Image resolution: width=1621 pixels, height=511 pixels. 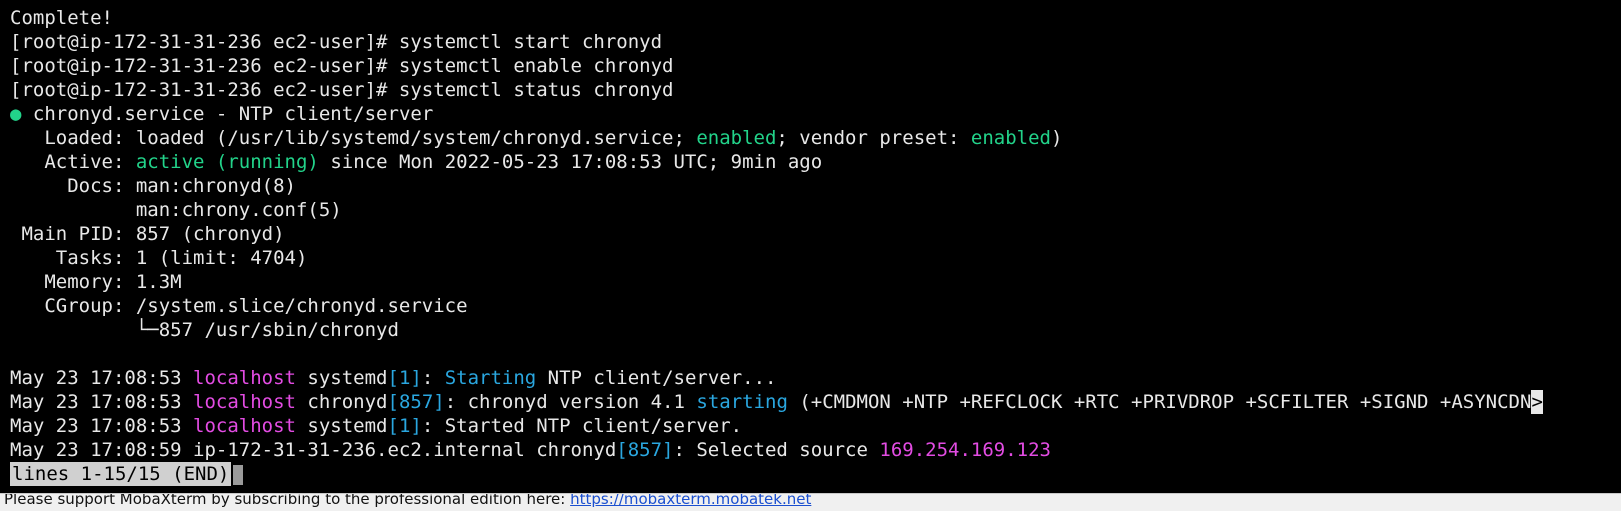 What do you see at coordinates (1056, 138) in the screenshot?
I see `paren: )` at bounding box center [1056, 138].